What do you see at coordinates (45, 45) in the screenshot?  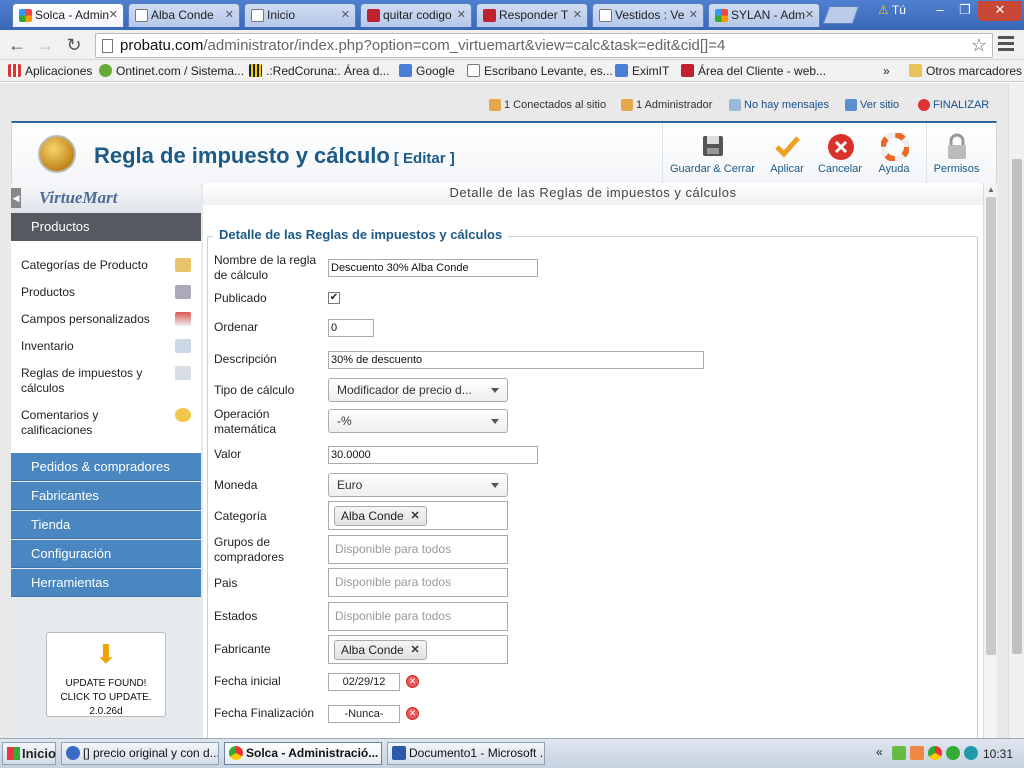 I see `forward-arrow-icon: →` at bounding box center [45, 45].